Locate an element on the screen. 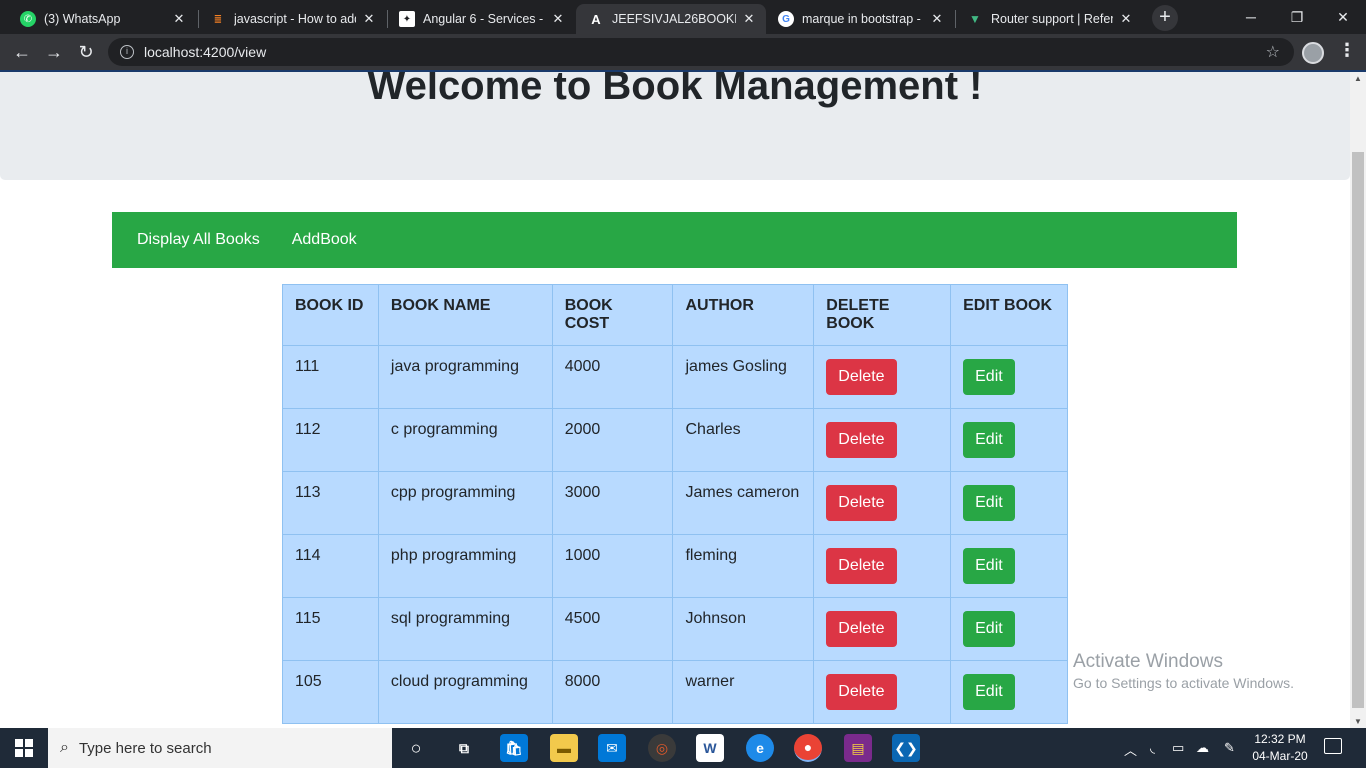  cell-book-name: cpp programming is located at coordinates (465, 503).